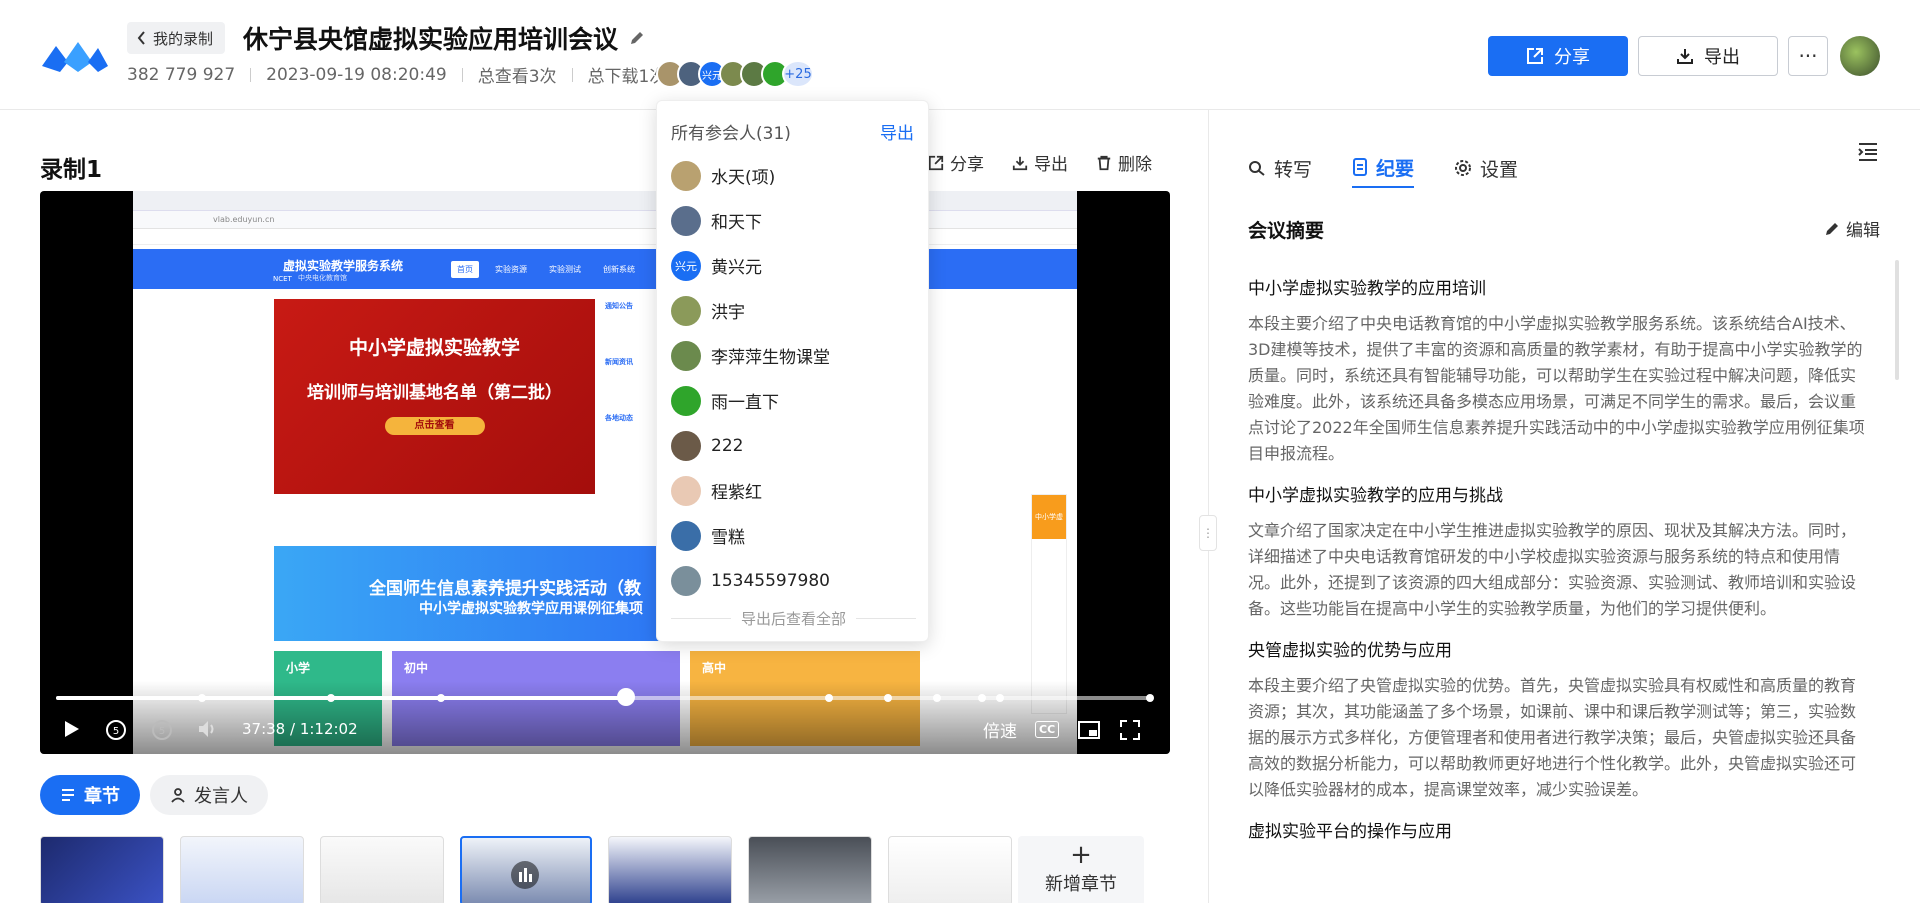 This screenshot has height=903, width=1920. I want to click on section-heading: 央管虚拟实验的优势与应用, so click(1350, 651).